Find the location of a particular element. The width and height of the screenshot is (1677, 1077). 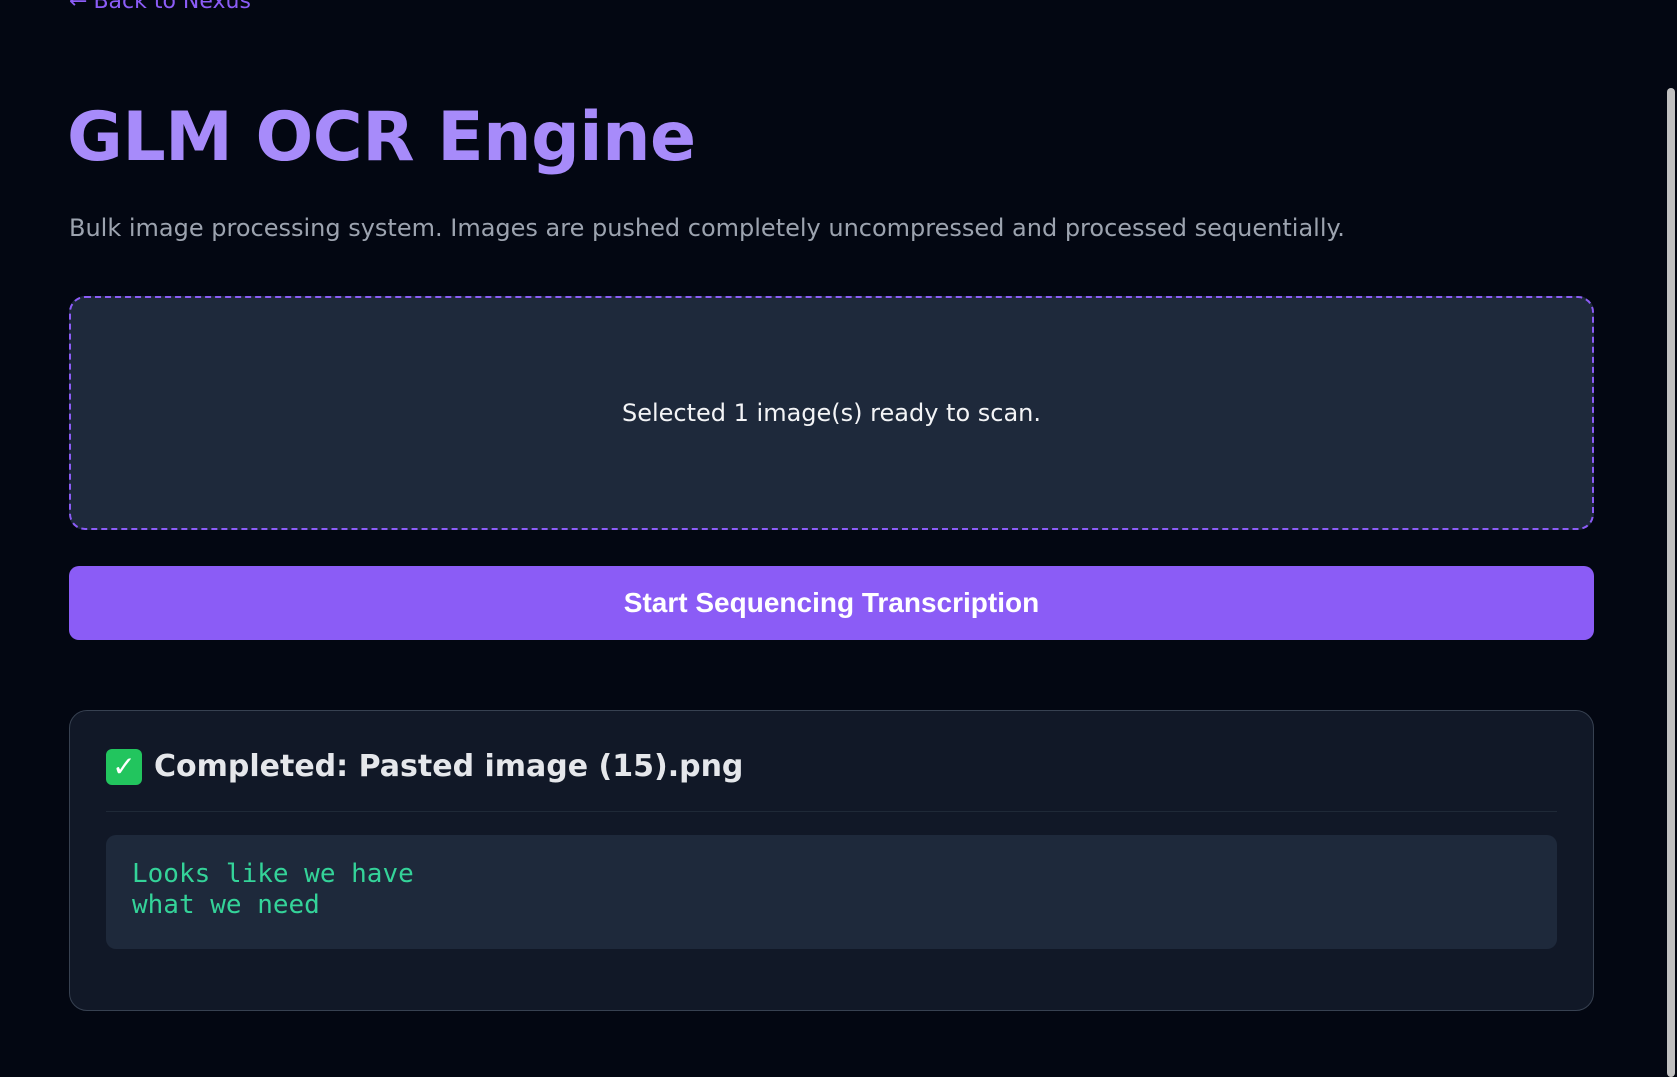

result-header: ✓ Completed: Pasted image (15).png is located at coordinates (831, 779).